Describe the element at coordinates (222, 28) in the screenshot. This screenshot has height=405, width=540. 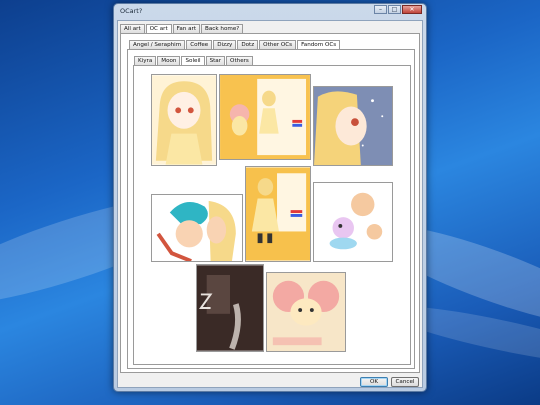
I see `tab-back-home: Back home?` at that location.